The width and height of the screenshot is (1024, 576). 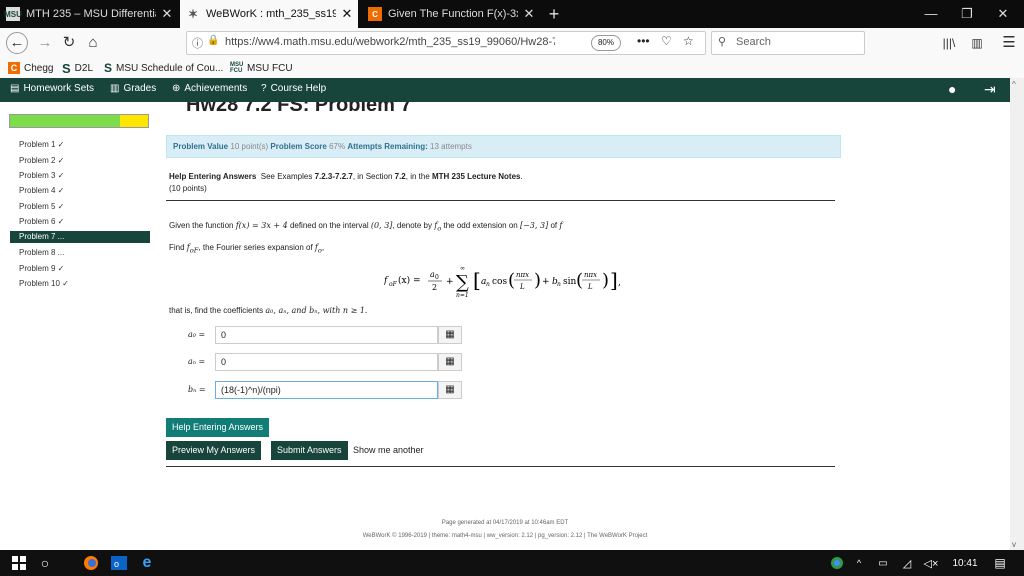 What do you see at coordinates (438, 227) in the screenshot?
I see `math-fo: fo` at bounding box center [438, 227].